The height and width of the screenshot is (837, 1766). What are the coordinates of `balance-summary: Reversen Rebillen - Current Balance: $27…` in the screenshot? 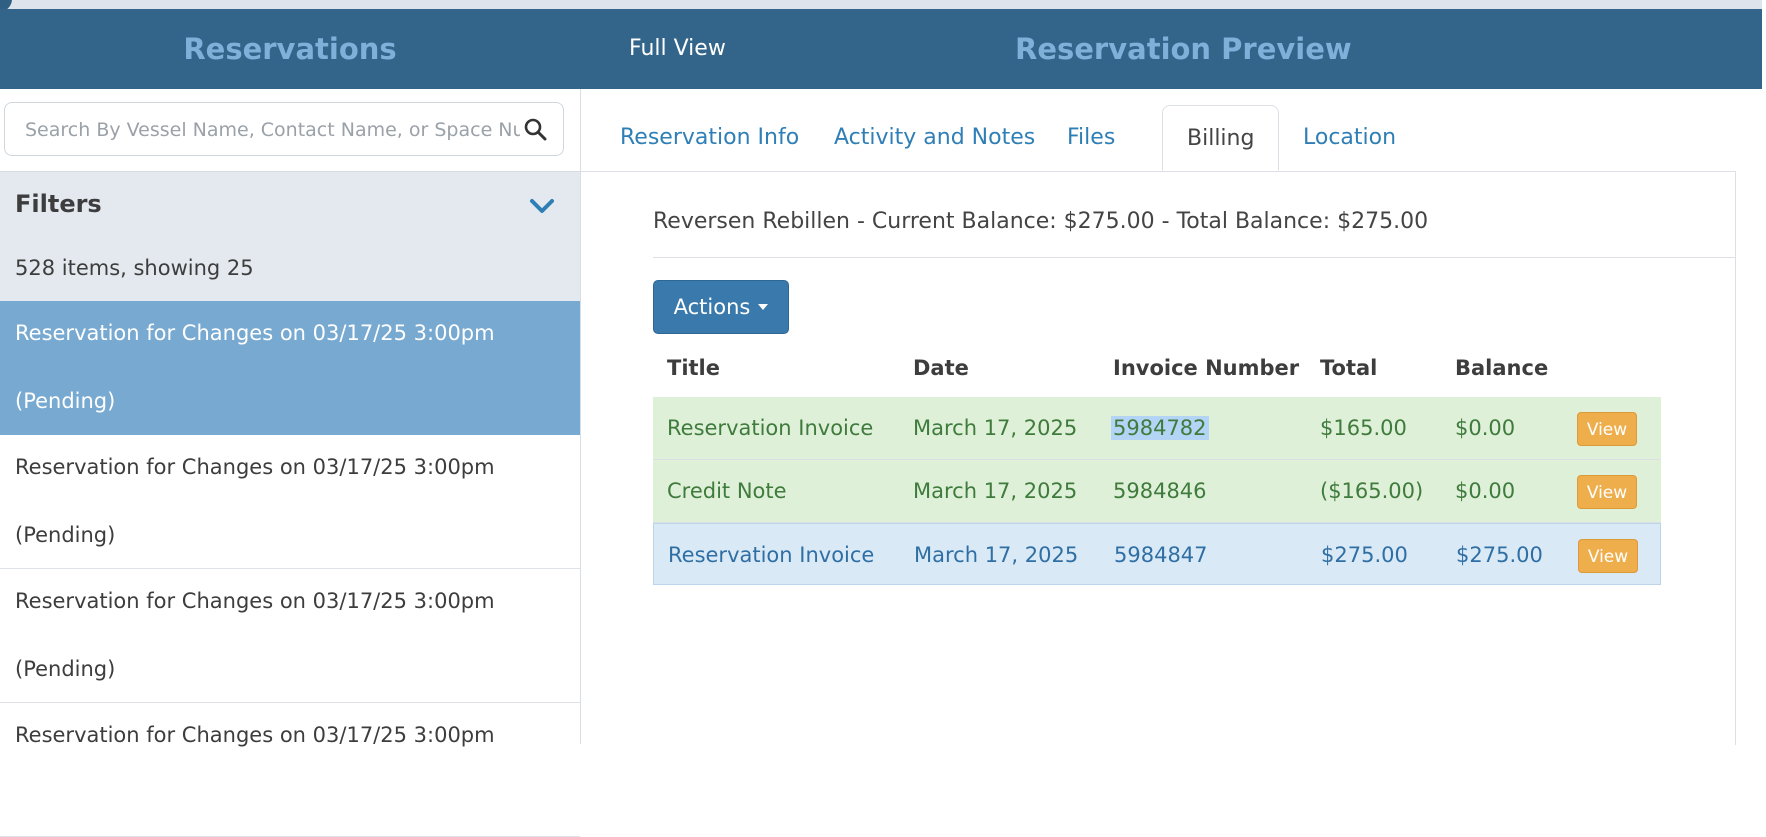 It's located at (1041, 221).